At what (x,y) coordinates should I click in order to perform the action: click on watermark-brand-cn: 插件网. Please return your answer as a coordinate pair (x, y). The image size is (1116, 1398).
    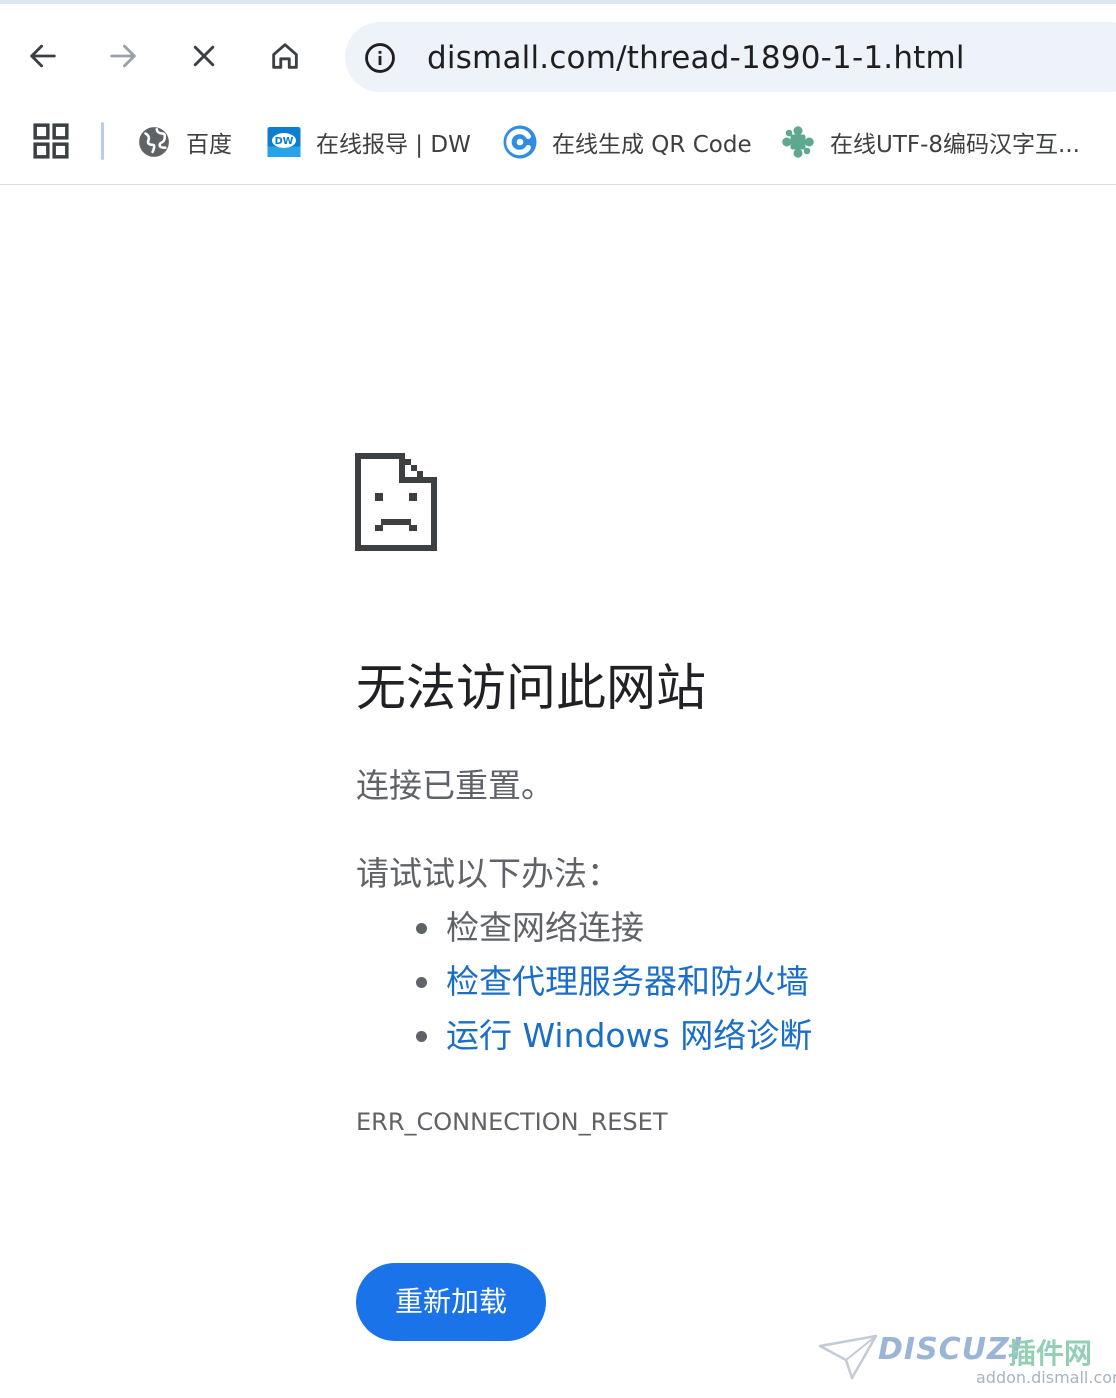
    Looking at the image, I should click on (1050, 1353).